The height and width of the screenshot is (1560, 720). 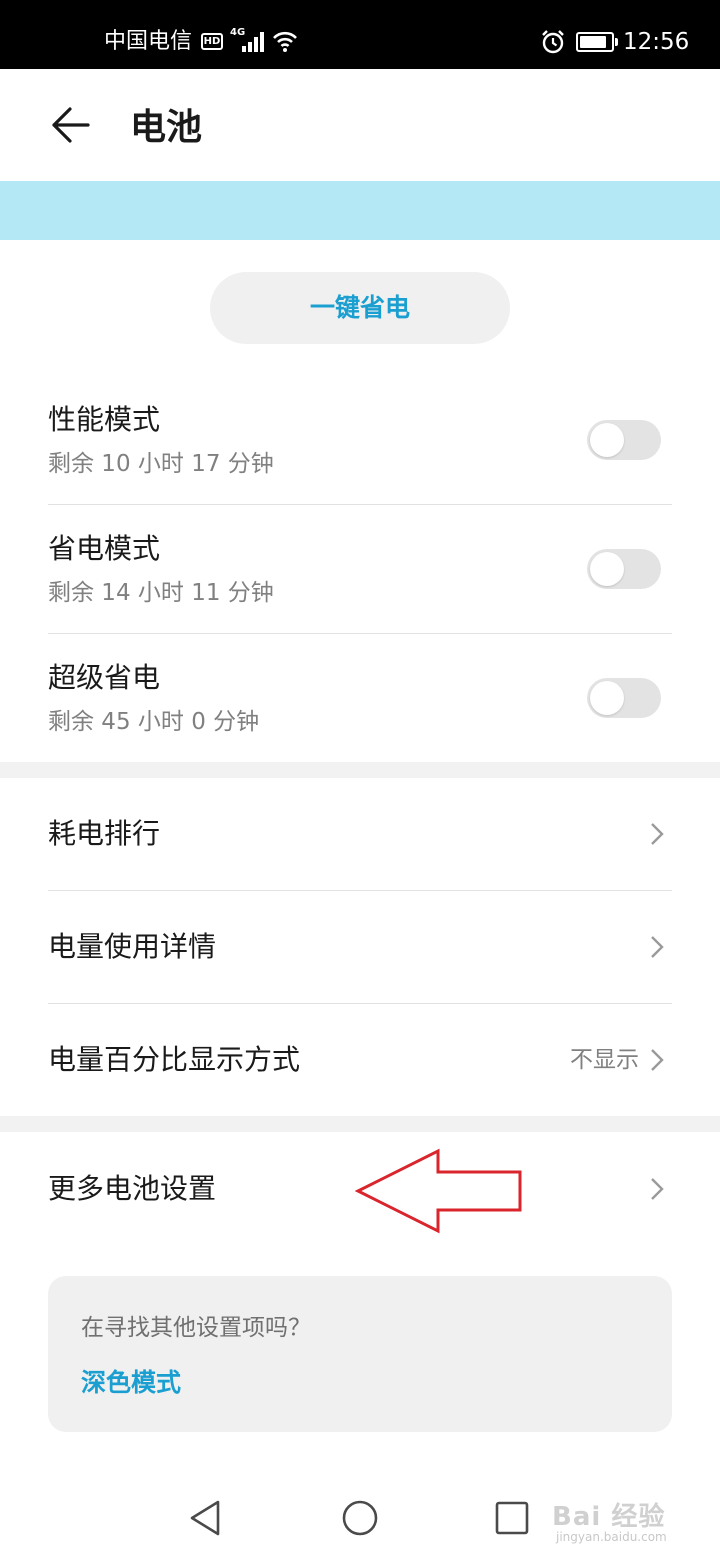 I want to click on clock: 12:56, so click(x=656, y=42).